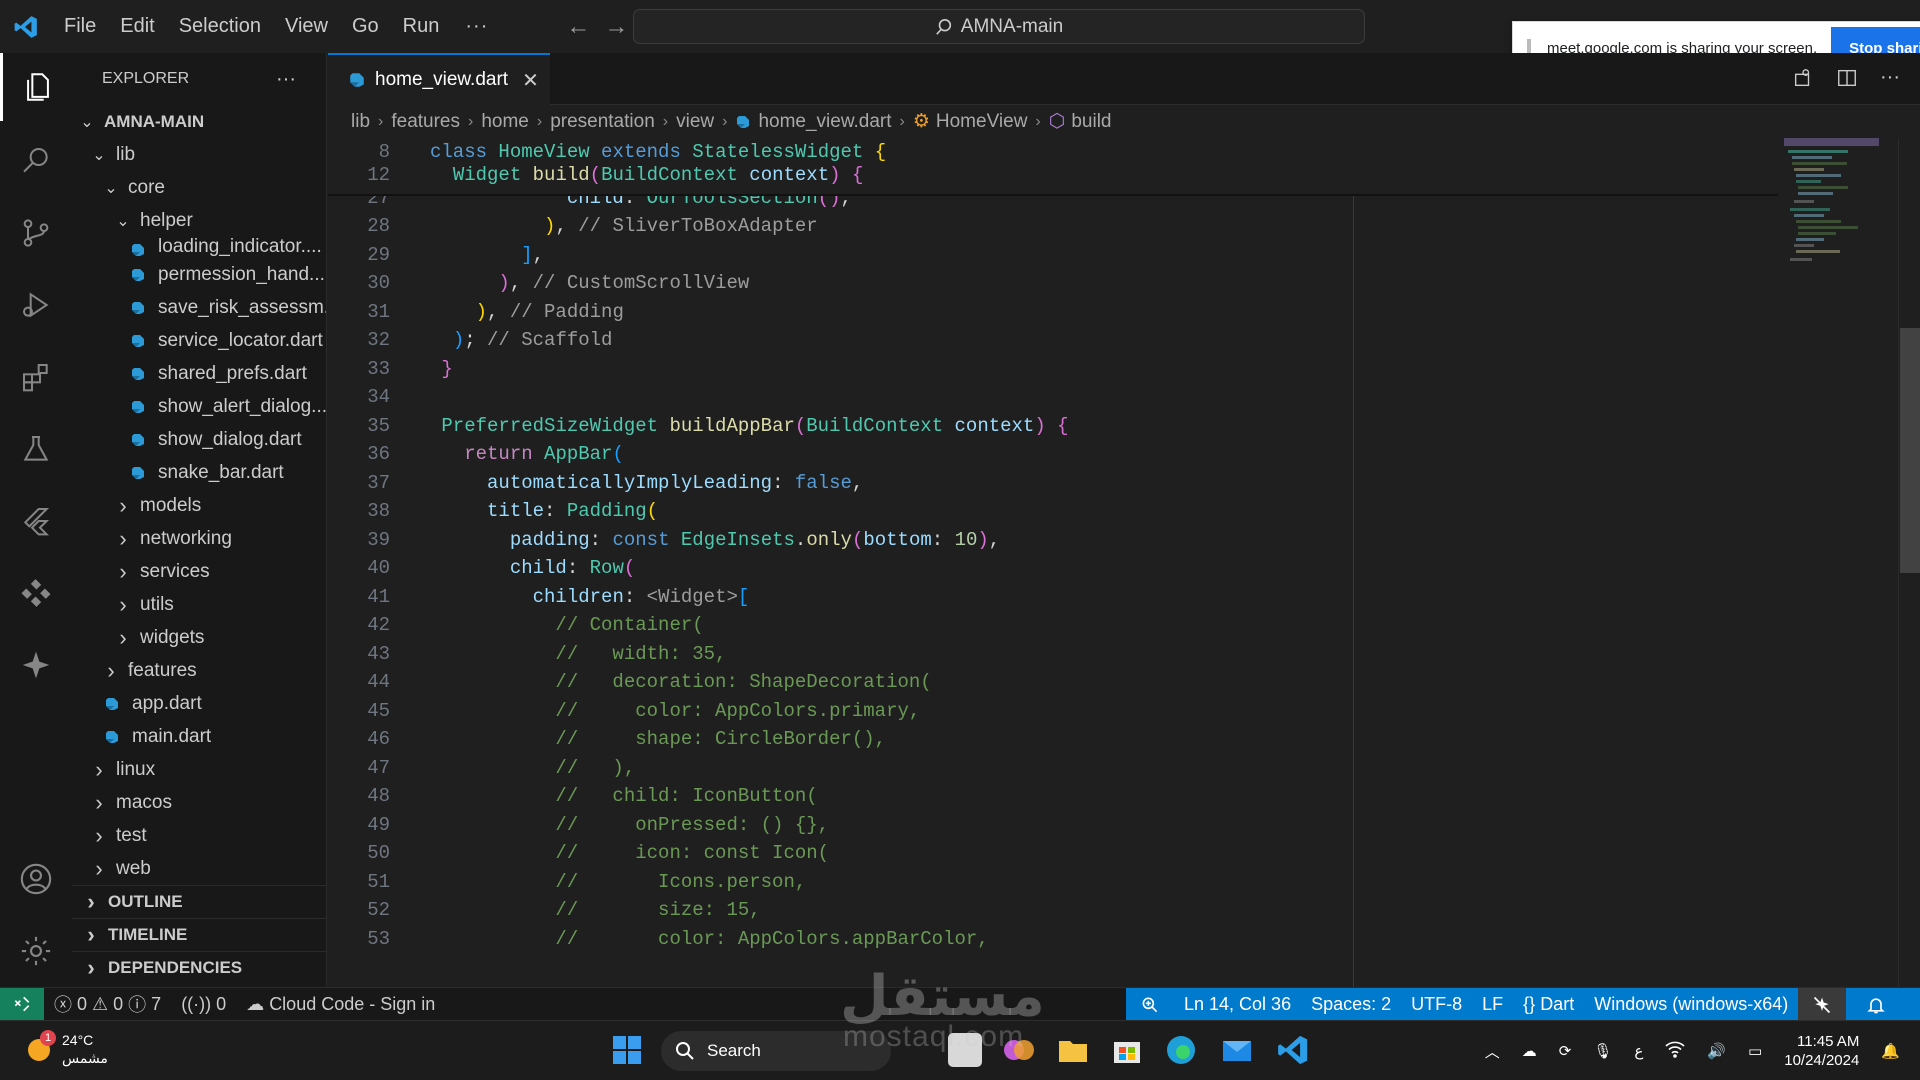 The height and width of the screenshot is (1080, 1920). I want to click on folder-services: › services, so click(199, 571).